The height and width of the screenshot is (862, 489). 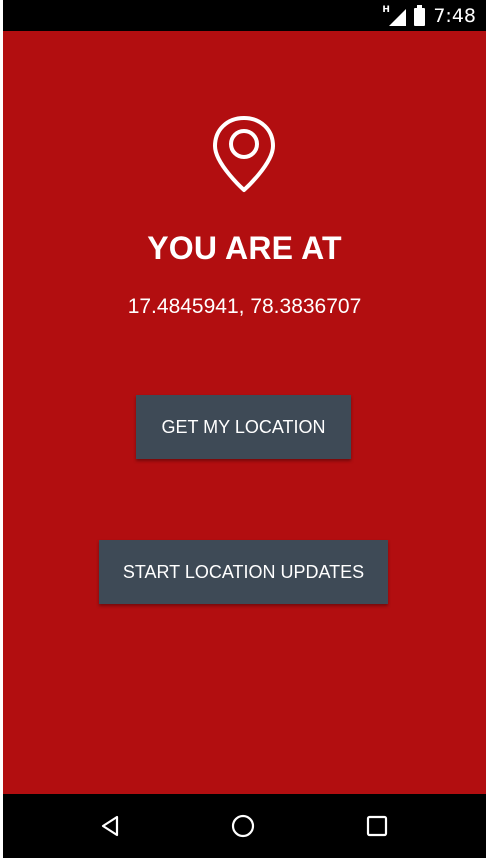 I want to click on back-icon, so click(x=110, y=826).